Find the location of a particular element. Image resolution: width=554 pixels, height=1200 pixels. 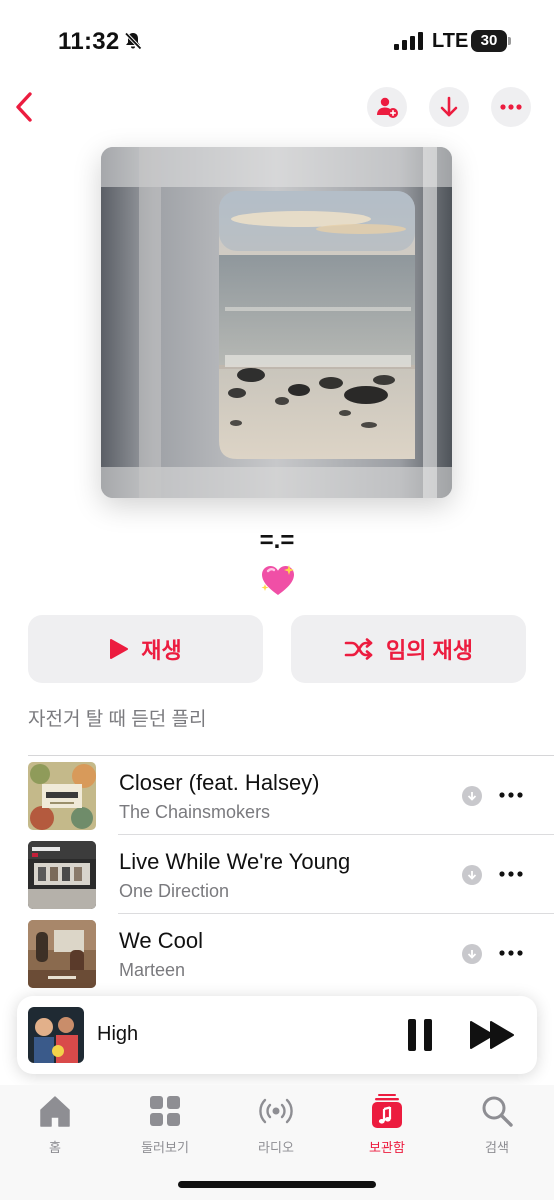

track-artist: The Chainsmokers is located at coordinates (195, 812).